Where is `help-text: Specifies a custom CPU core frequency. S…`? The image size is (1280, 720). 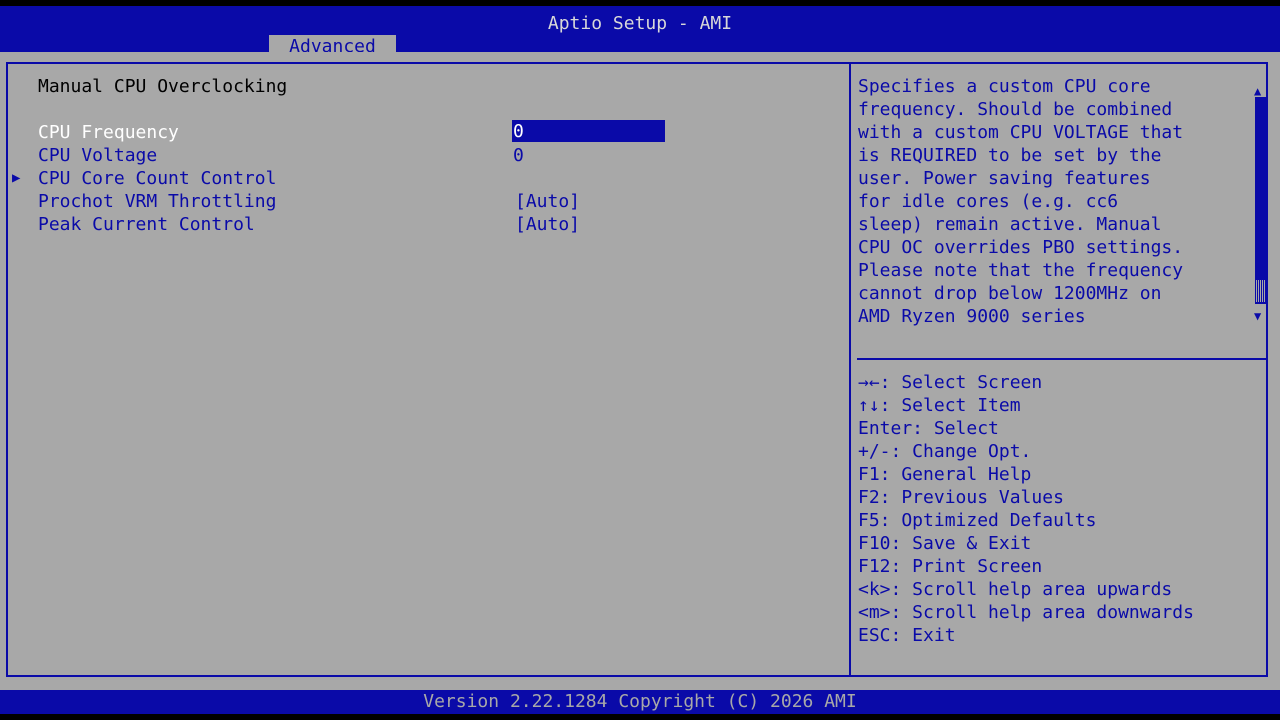
help-text: Specifies a custom CPU core frequency. S… is located at coordinates (1053, 201).